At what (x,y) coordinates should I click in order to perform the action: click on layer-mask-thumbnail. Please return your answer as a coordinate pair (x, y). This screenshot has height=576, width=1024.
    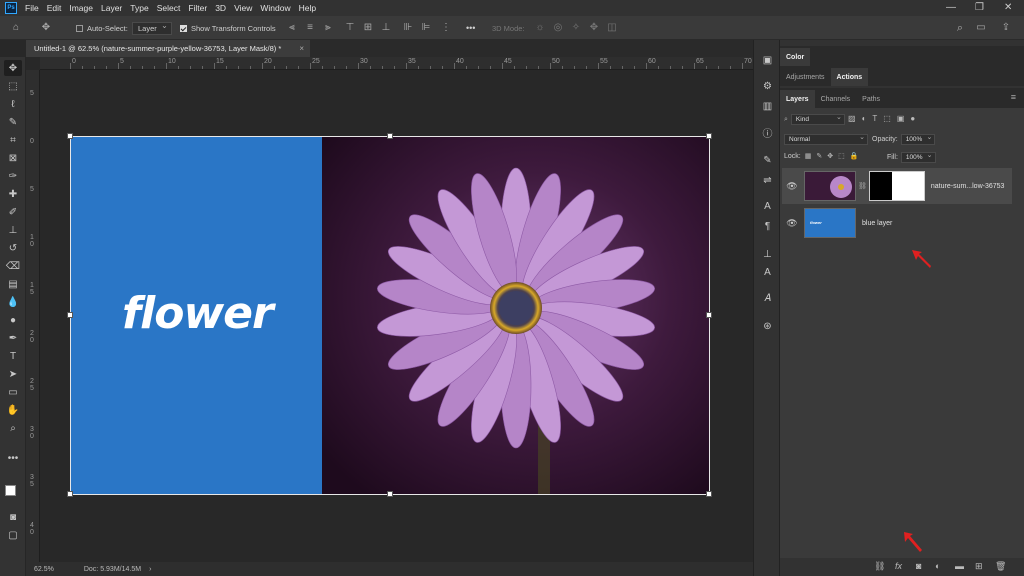
    Looking at the image, I should click on (896, 186).